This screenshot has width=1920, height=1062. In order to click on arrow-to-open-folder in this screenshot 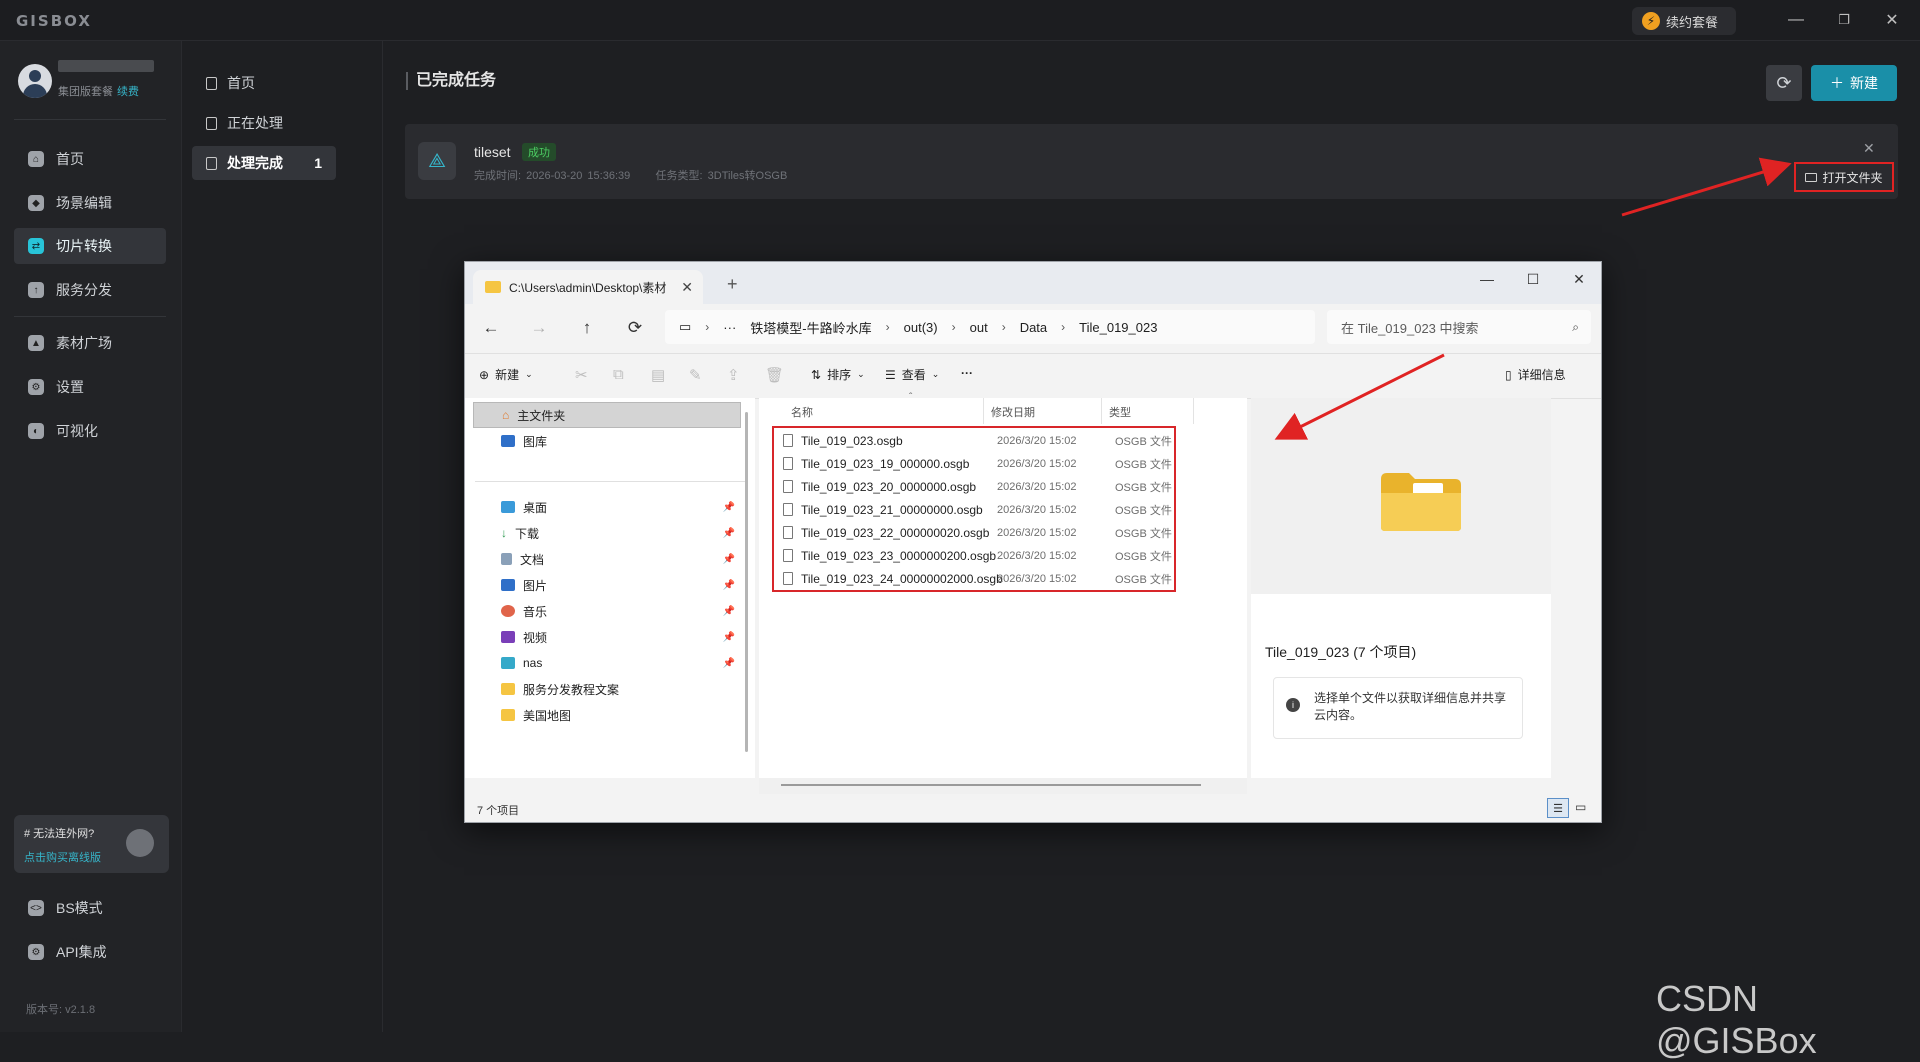, I will do `click(1706, 187)`.